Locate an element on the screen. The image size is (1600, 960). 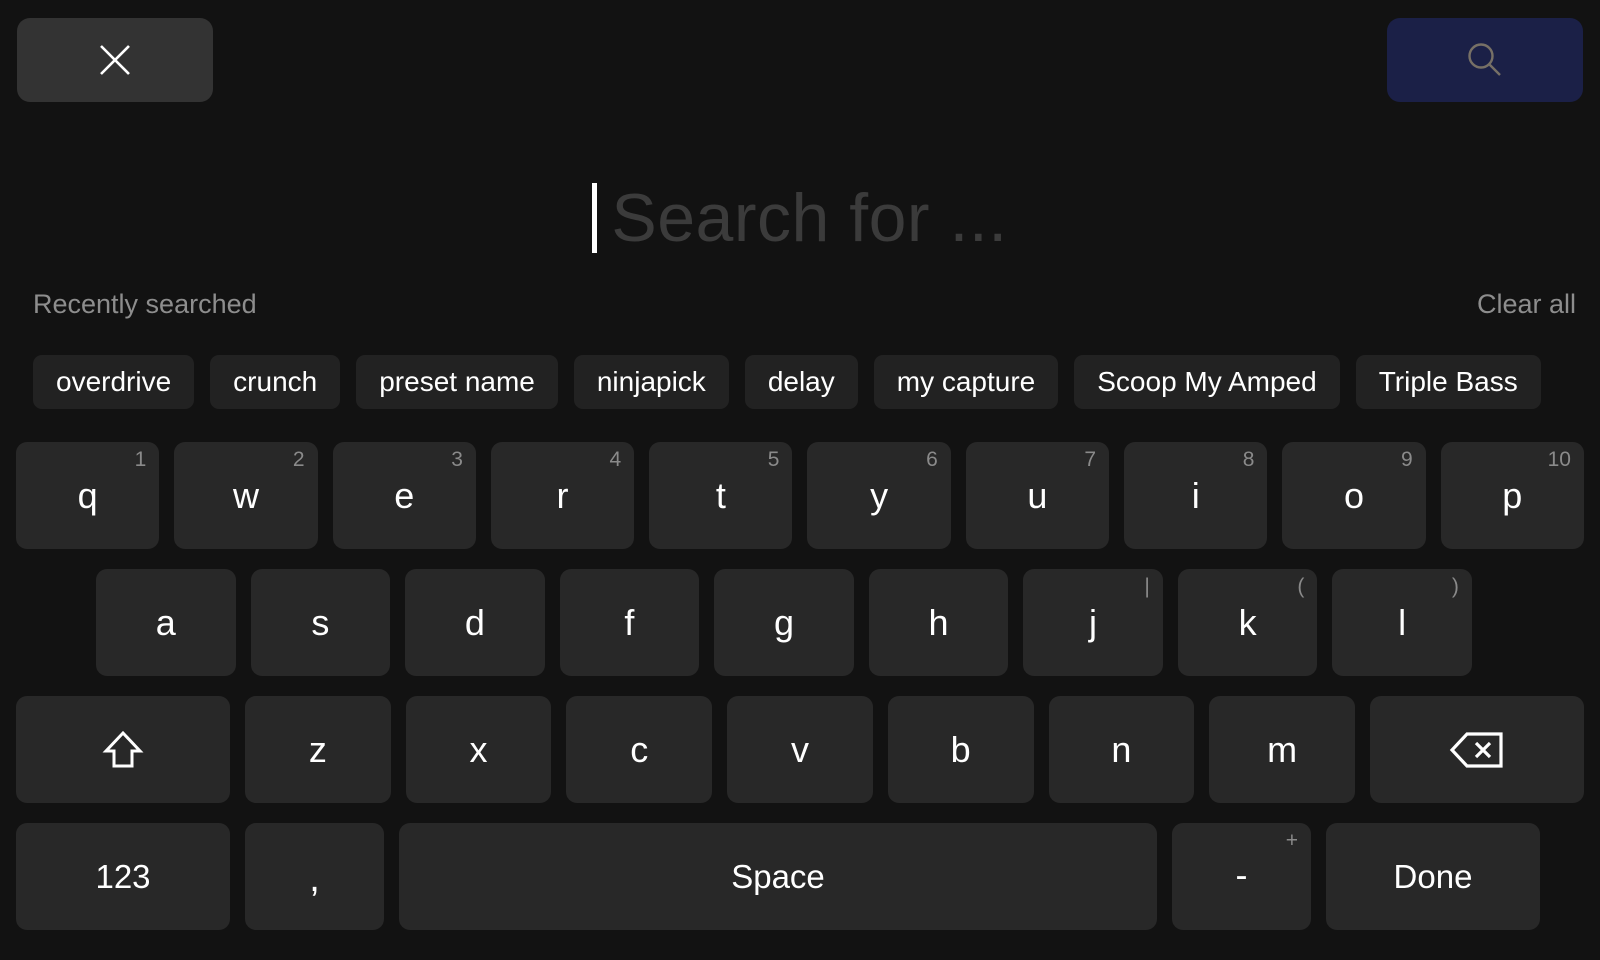
key-label: - is located at coordinates (1241, 874).